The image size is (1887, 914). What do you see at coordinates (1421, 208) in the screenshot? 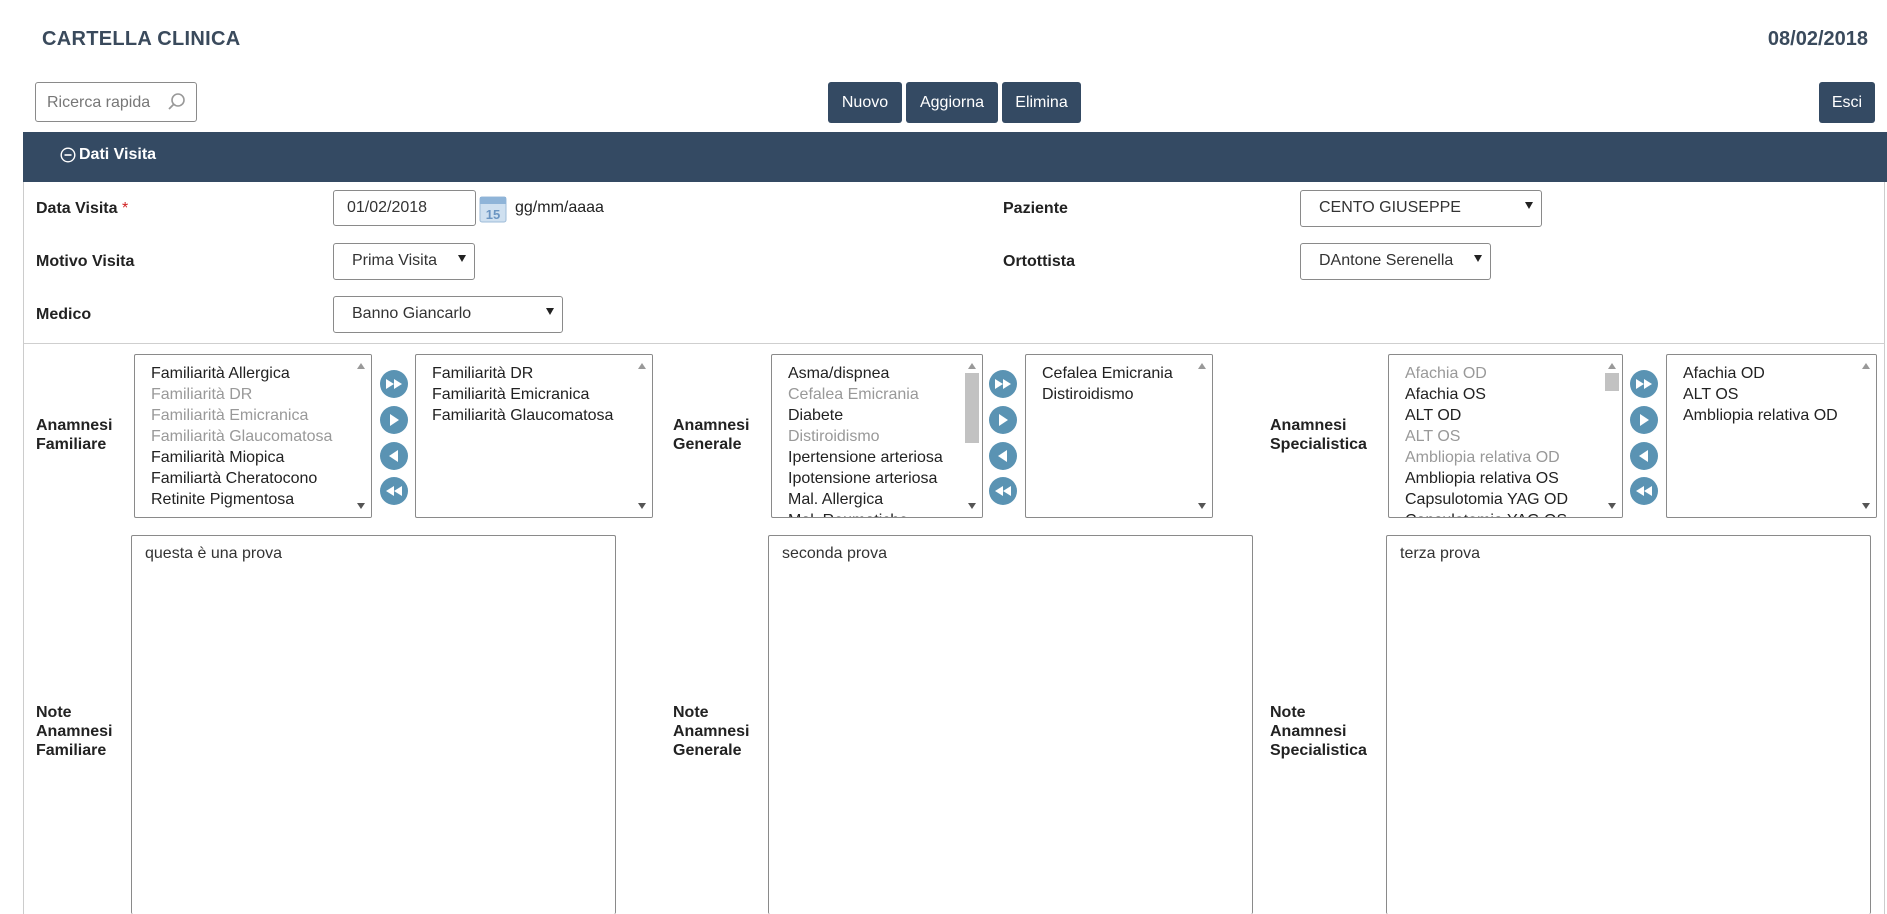
I see `paziente-select: CENTO GIUSEPPE` at bounding box center [1421, 208].